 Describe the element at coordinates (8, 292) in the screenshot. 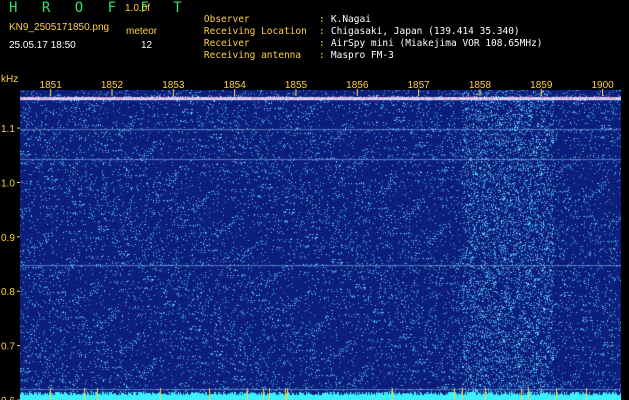

I see `y-tick-label: 0.8` at that location.